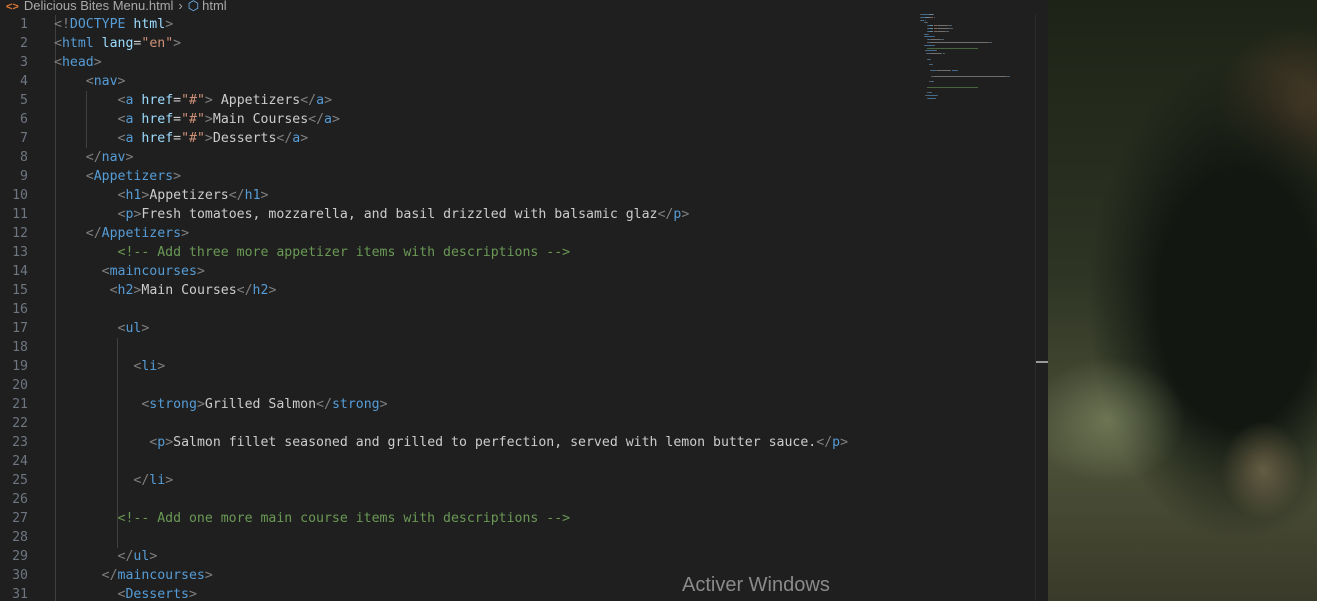 This screenshot has width=1317, height=601. Describe the element at coordinates (524, 366) in the screenshot. I see `code-line: 19 <li>` at that location.